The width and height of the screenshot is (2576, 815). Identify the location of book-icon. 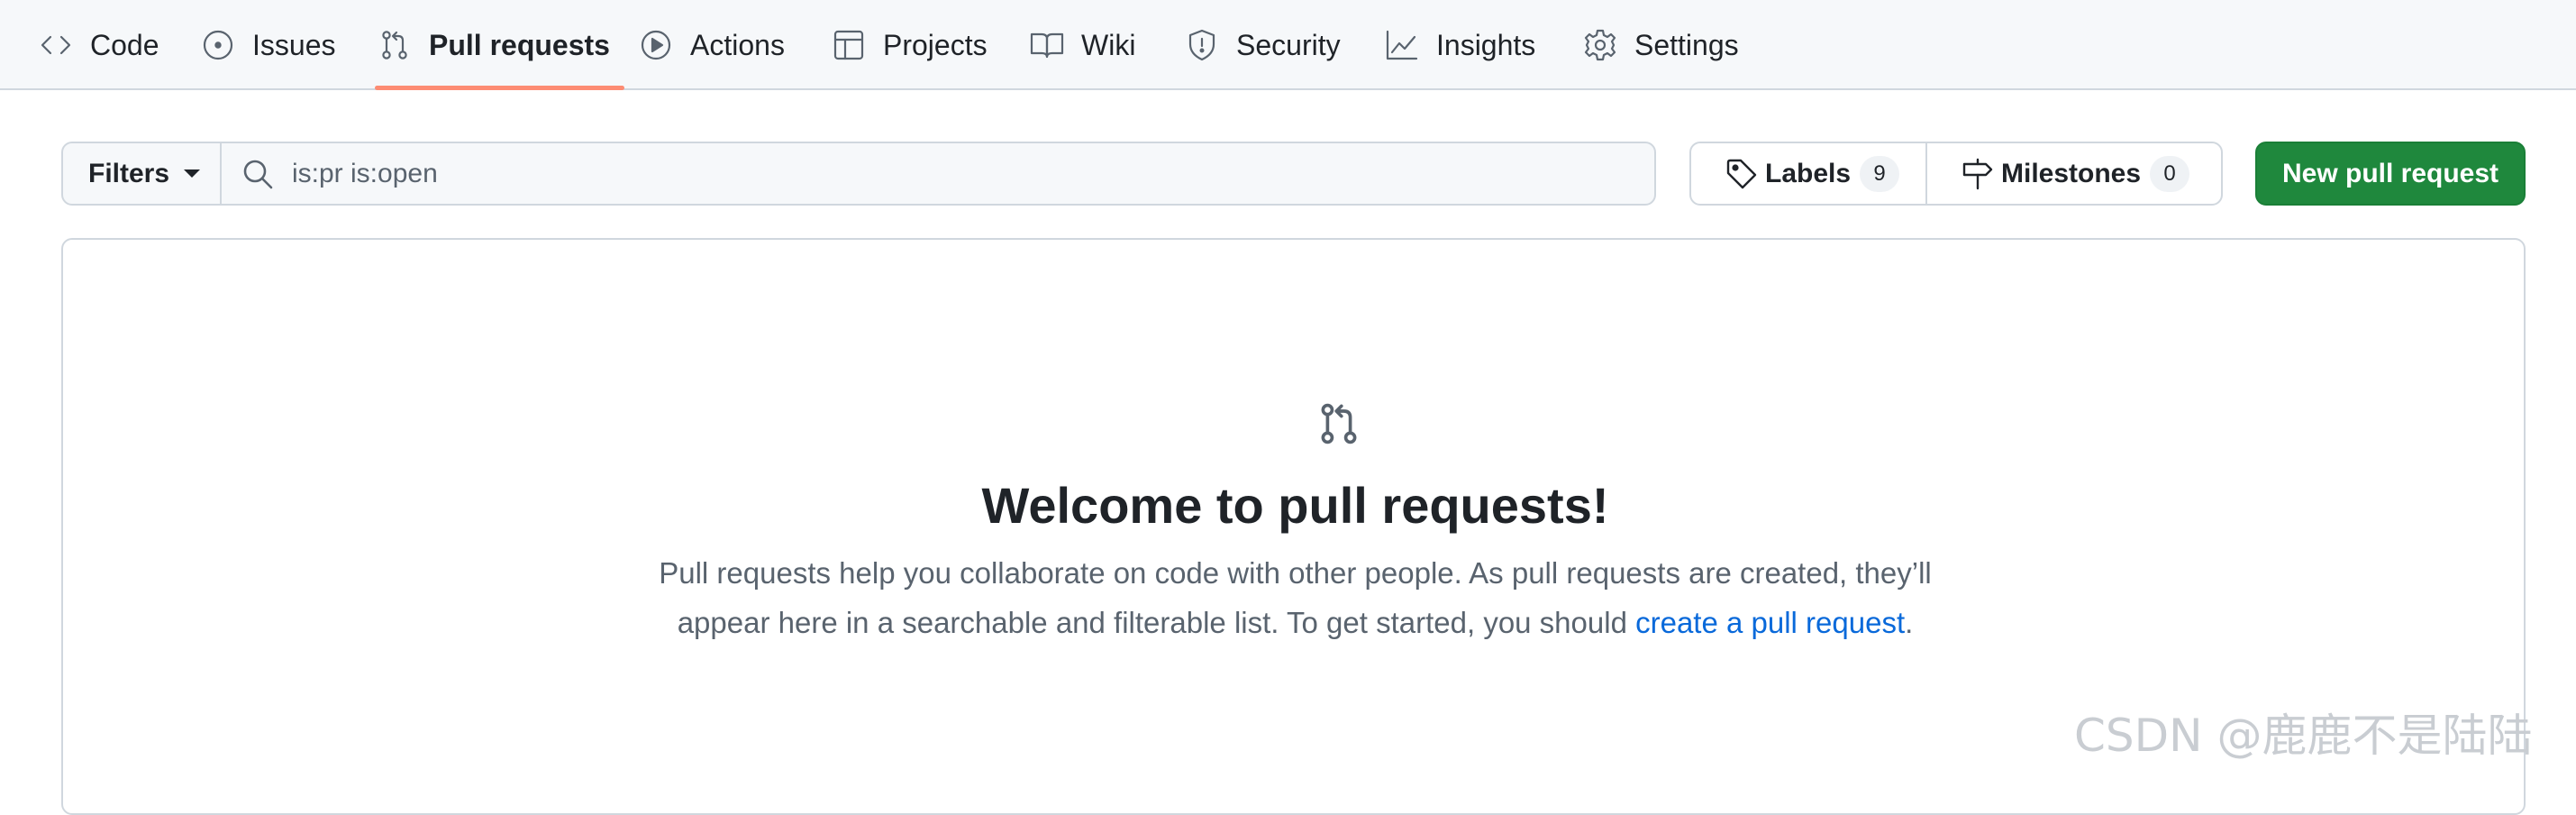
(1047, 45).